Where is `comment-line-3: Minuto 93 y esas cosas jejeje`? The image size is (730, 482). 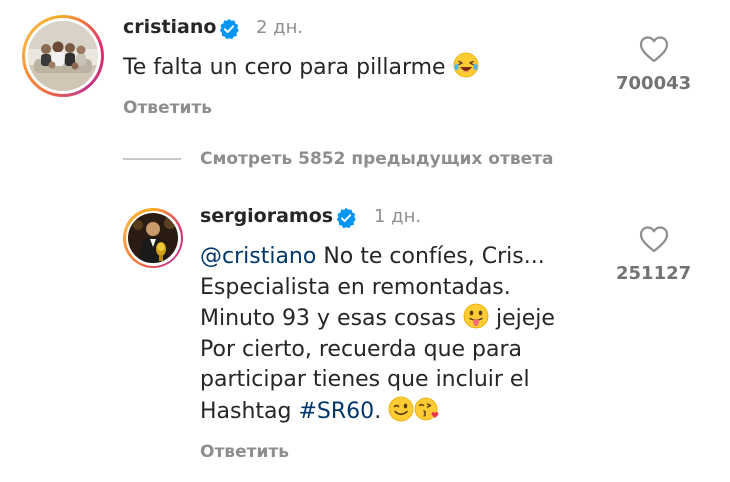 comment-line-3: Minuto 93 y esas cosas jejeje is located at coordinates (410, 319).